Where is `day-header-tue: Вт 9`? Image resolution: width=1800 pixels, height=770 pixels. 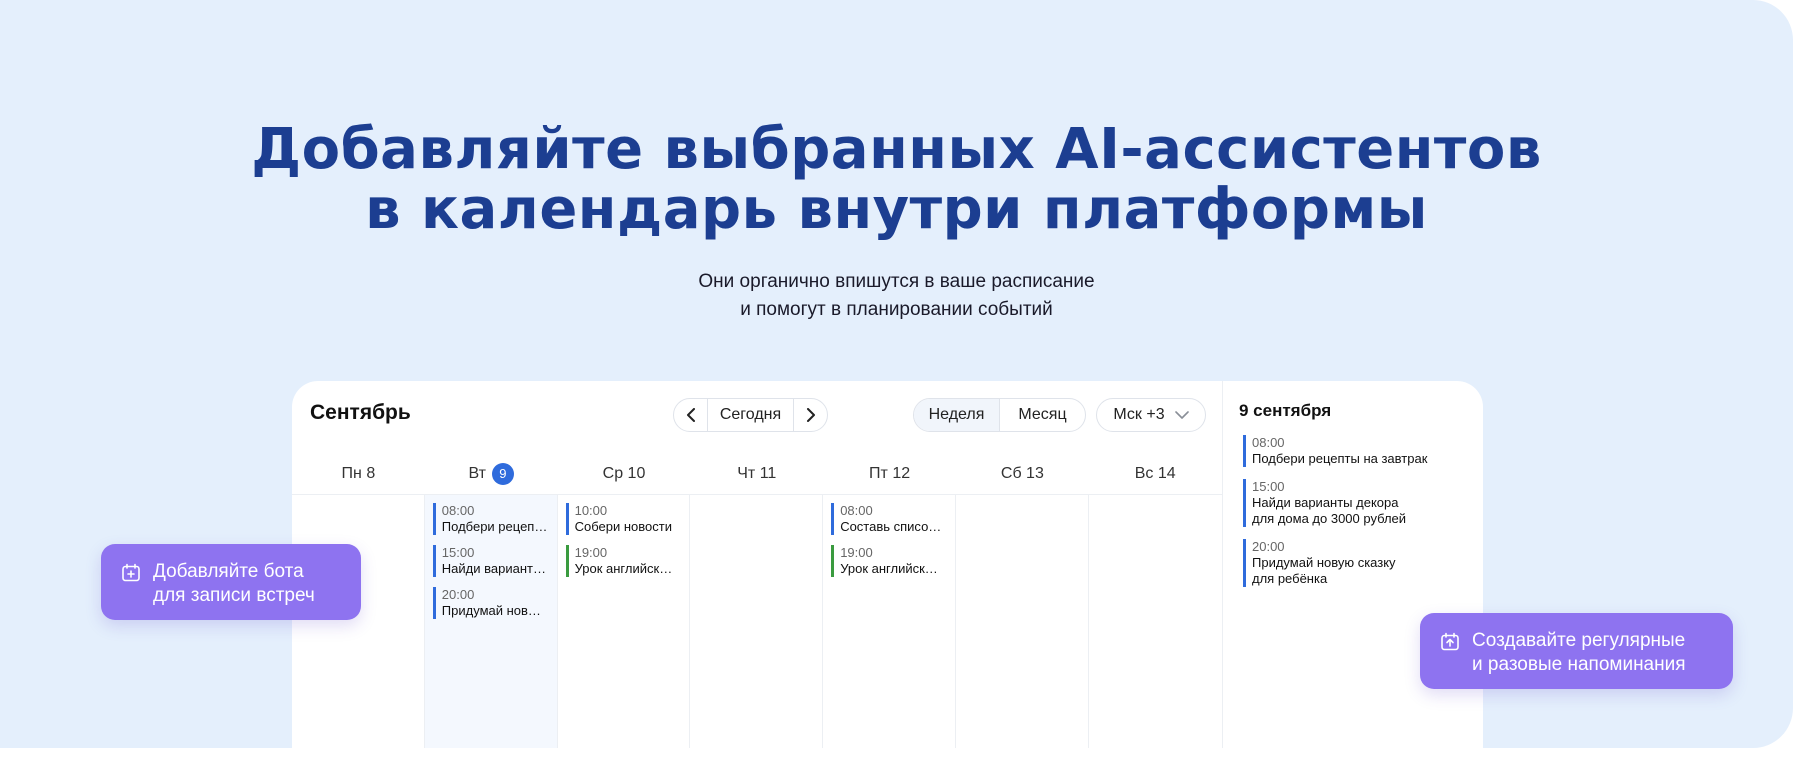 day-header-tue: Вт 9 is located at coordinates (491, 473).